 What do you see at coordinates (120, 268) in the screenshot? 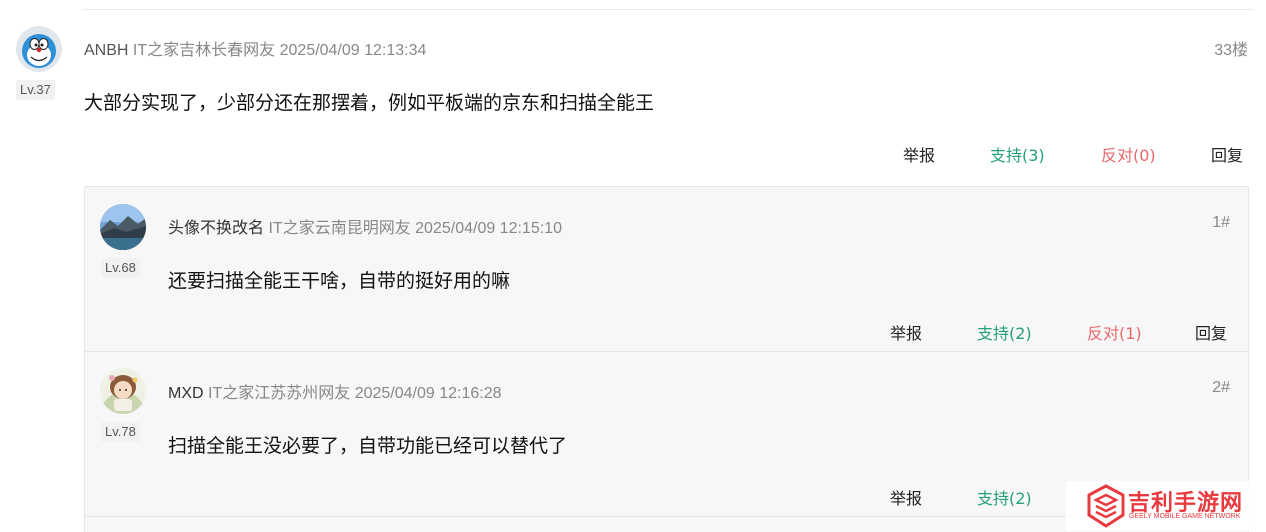
I see `level-badge: Lv.68` at bounding box center [120, 268].